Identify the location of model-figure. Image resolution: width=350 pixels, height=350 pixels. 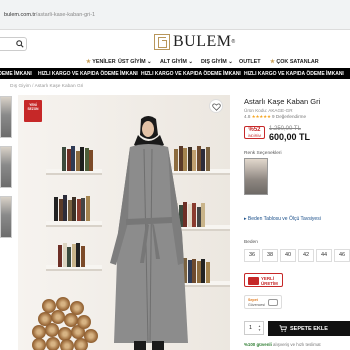
(149, 233).